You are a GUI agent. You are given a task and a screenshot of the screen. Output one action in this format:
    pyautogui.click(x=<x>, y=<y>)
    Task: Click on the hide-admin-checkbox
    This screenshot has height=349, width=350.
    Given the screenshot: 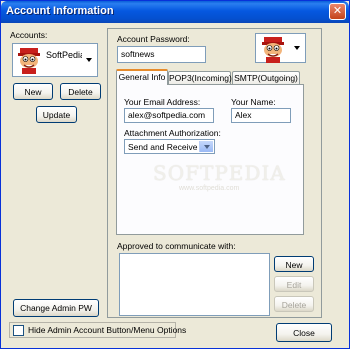 What is the action you would take?
    pyautogui.click(x=18, y=330)
    